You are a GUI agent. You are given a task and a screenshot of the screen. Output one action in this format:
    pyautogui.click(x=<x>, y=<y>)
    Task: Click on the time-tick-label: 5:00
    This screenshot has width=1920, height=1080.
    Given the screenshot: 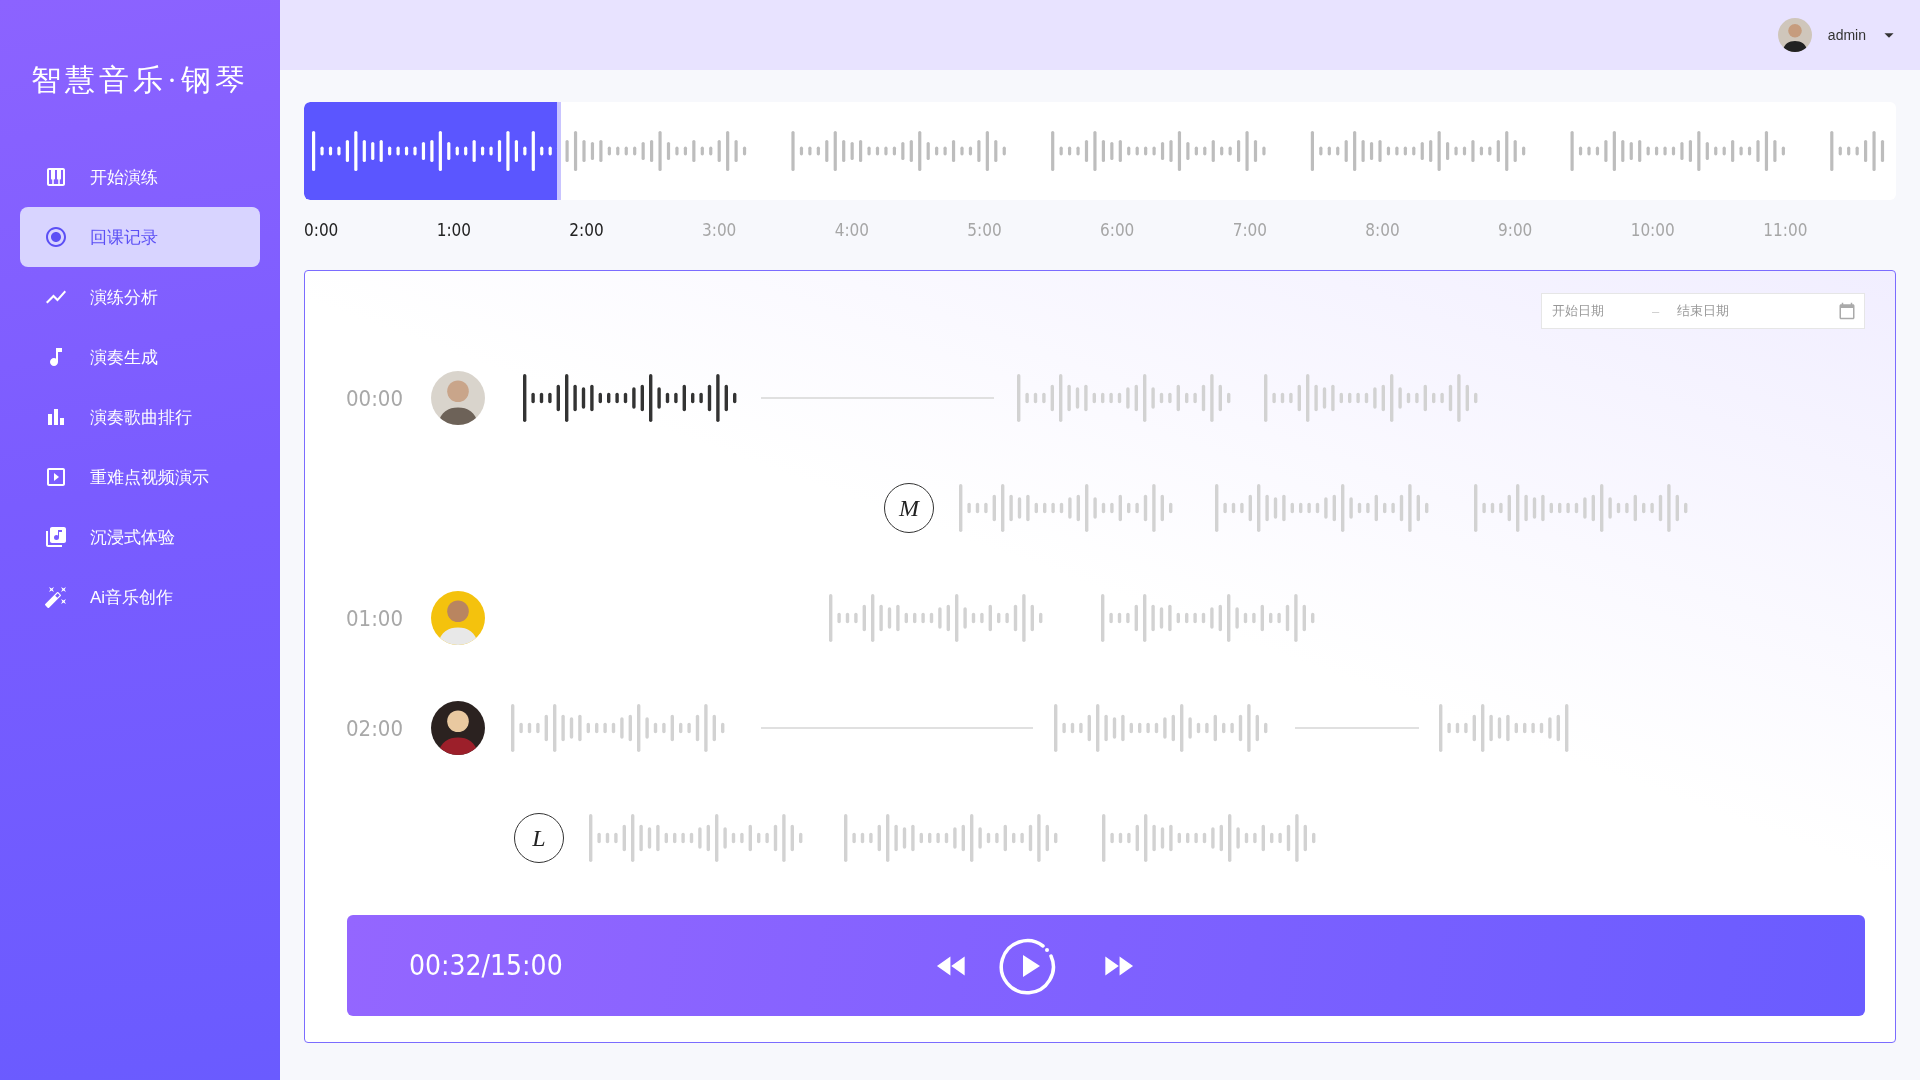 What is the action you would take?
    pyautogui.click(x=984, y=230)
    